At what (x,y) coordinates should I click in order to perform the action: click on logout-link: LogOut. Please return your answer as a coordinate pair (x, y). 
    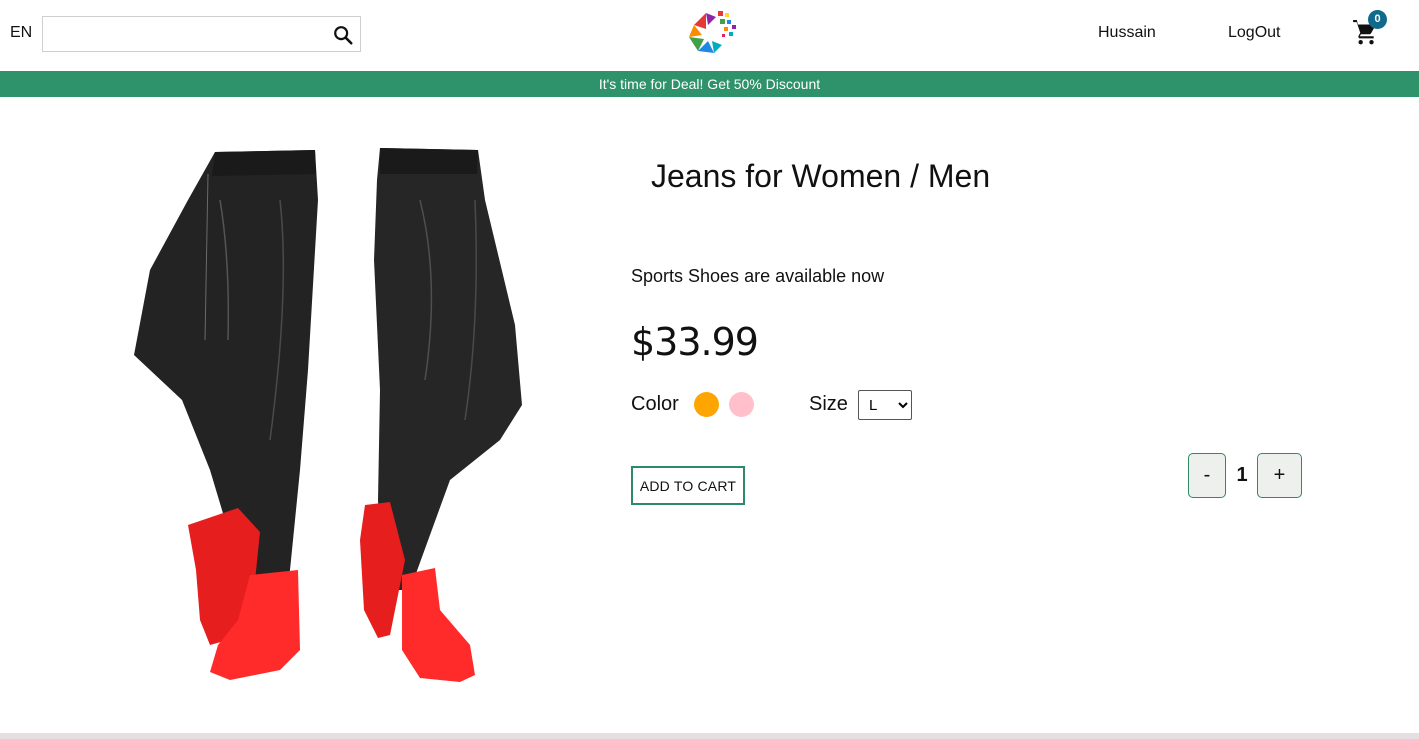
    Looking at the image, I should click on (1254, 33).